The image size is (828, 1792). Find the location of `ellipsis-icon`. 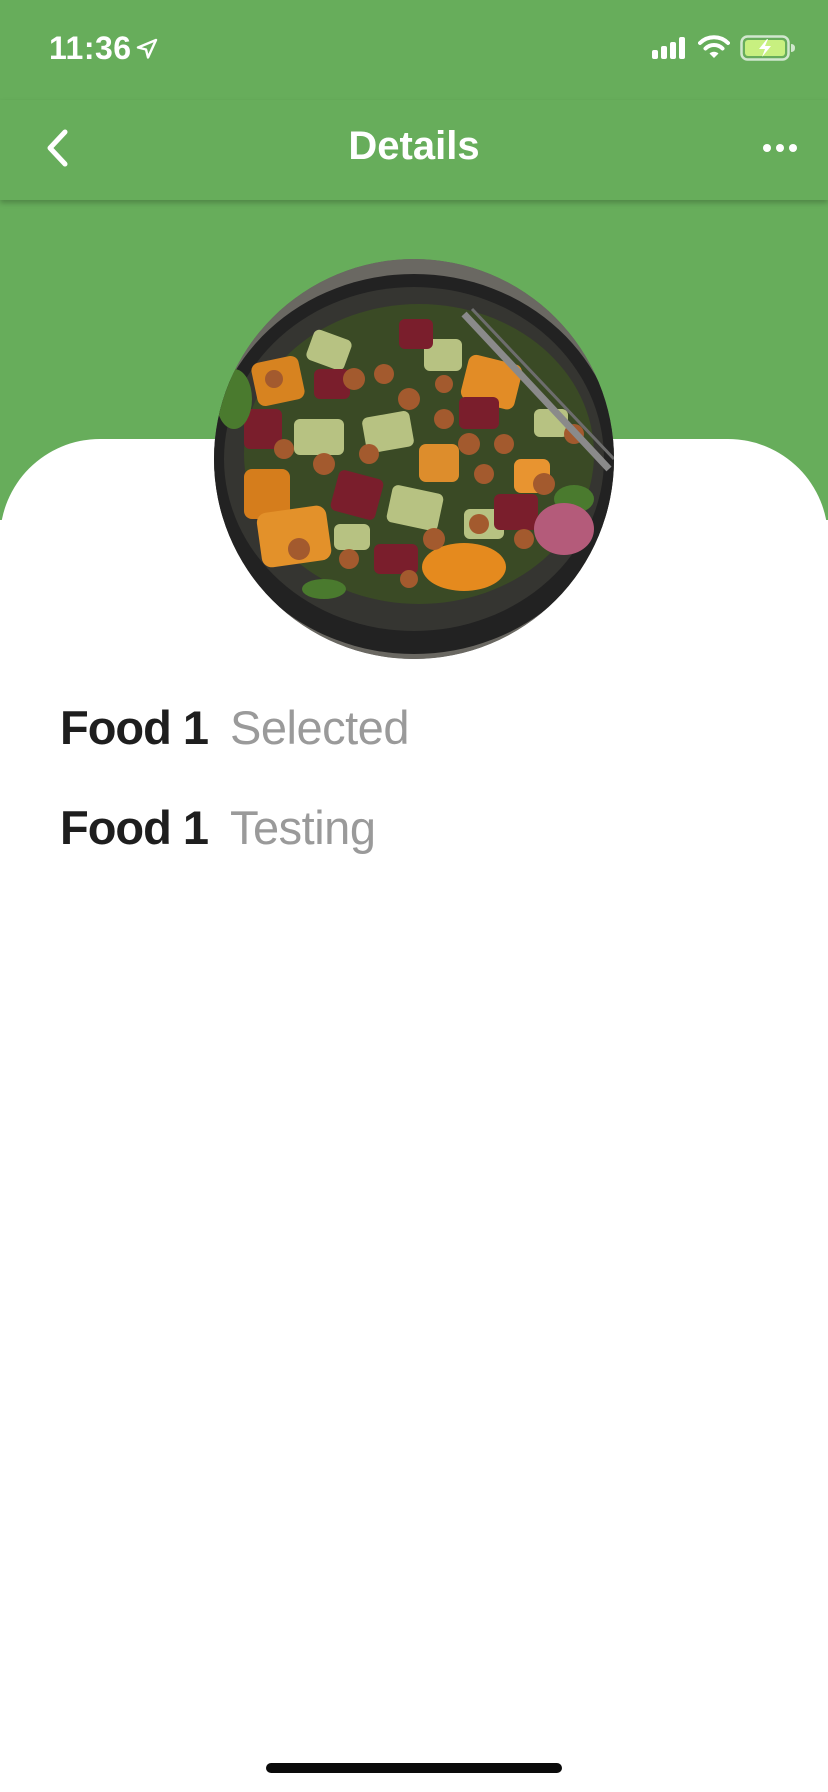

ellipsis-icon is located at coordinates (780, 150).